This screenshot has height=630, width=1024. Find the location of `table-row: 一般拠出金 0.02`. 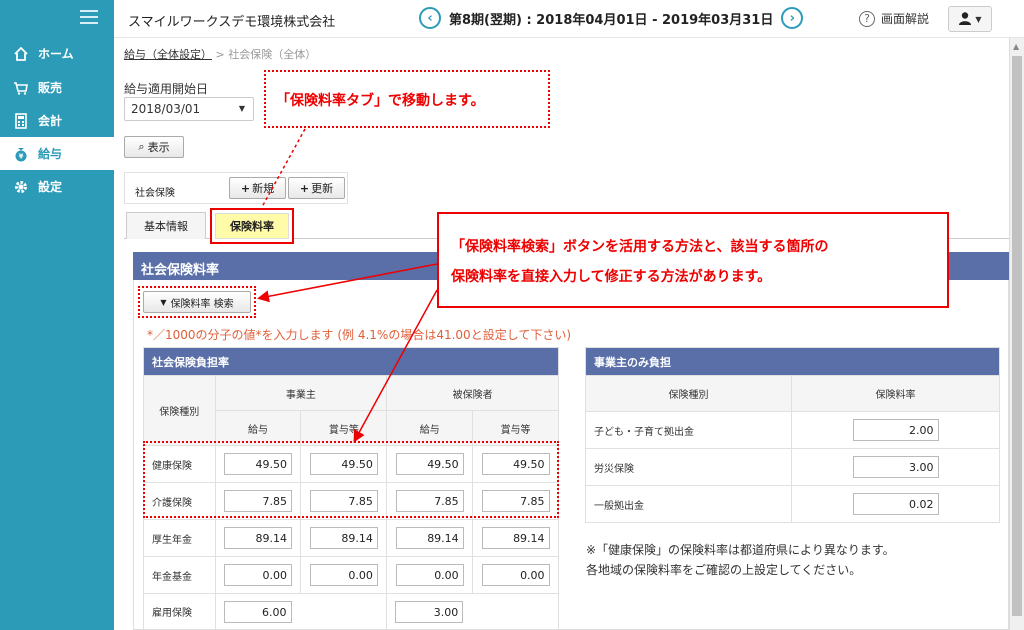

table-row: 一般拠出金 0.02 is located at coordinates (792, 504).